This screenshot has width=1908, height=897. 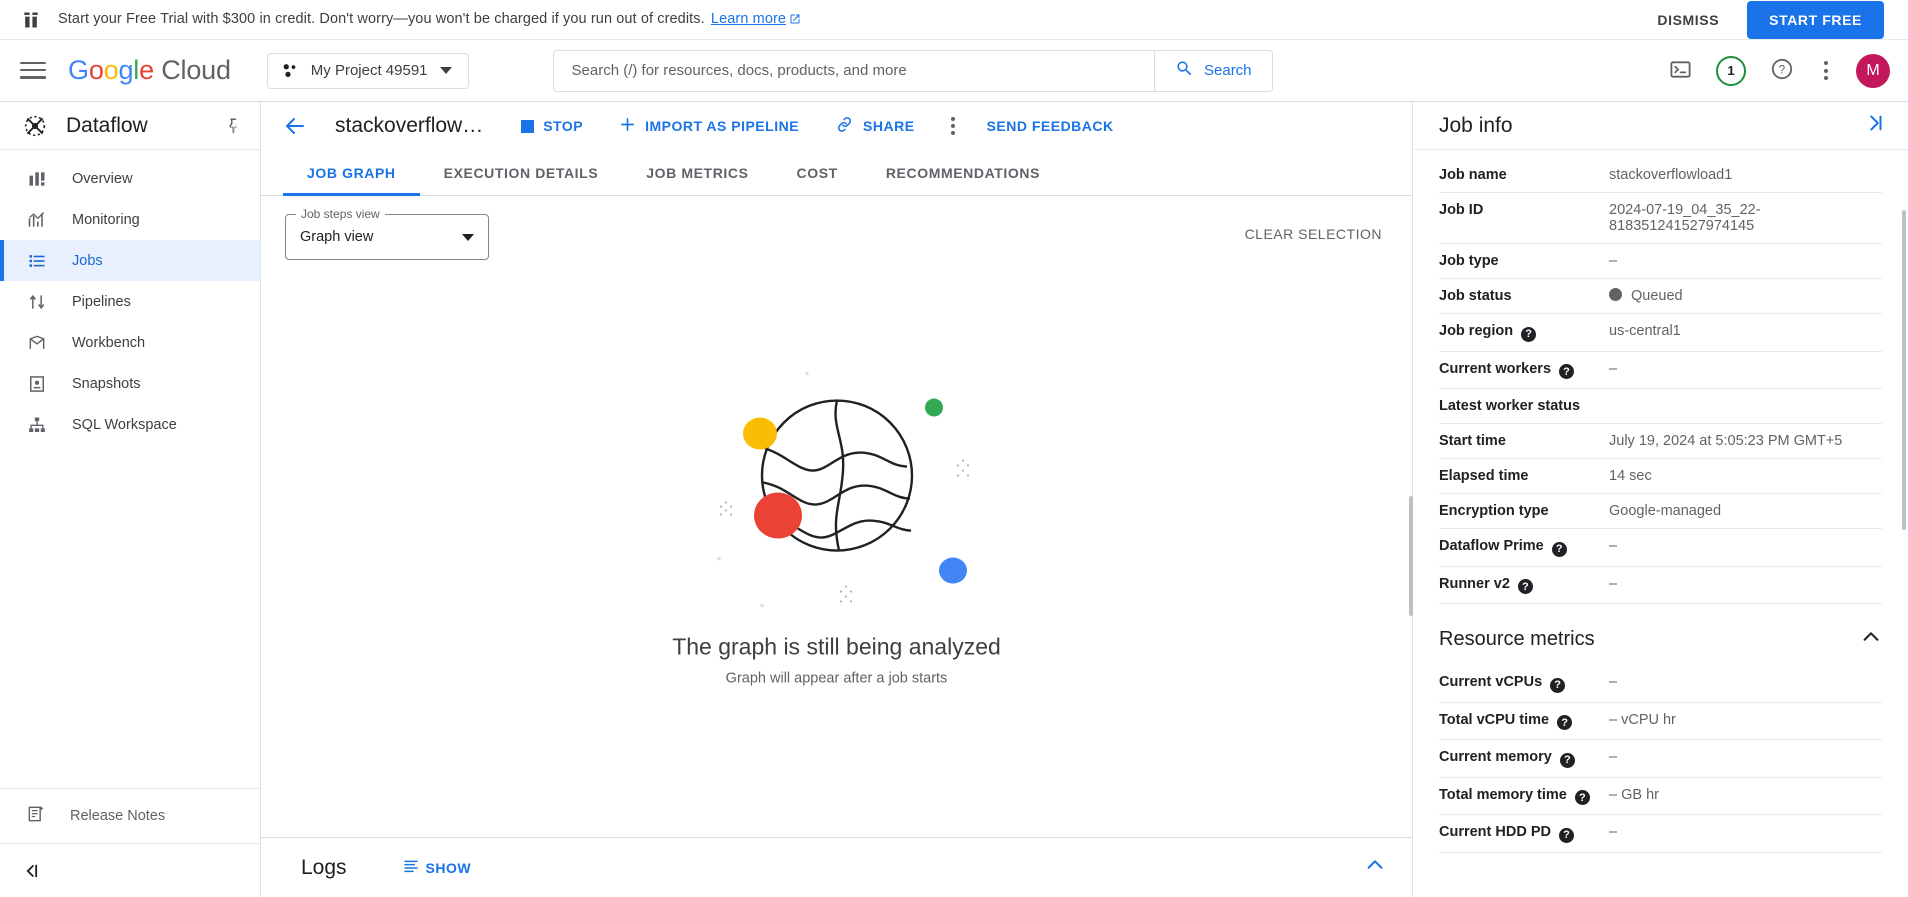 I want to click on google-cloud-logo: Google Cloud, so click(x=149, y=70).